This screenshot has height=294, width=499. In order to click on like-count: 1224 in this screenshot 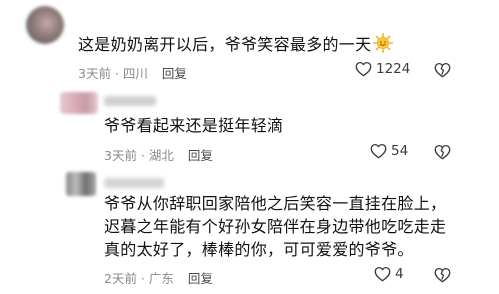, I will do `click(393, 69)`.